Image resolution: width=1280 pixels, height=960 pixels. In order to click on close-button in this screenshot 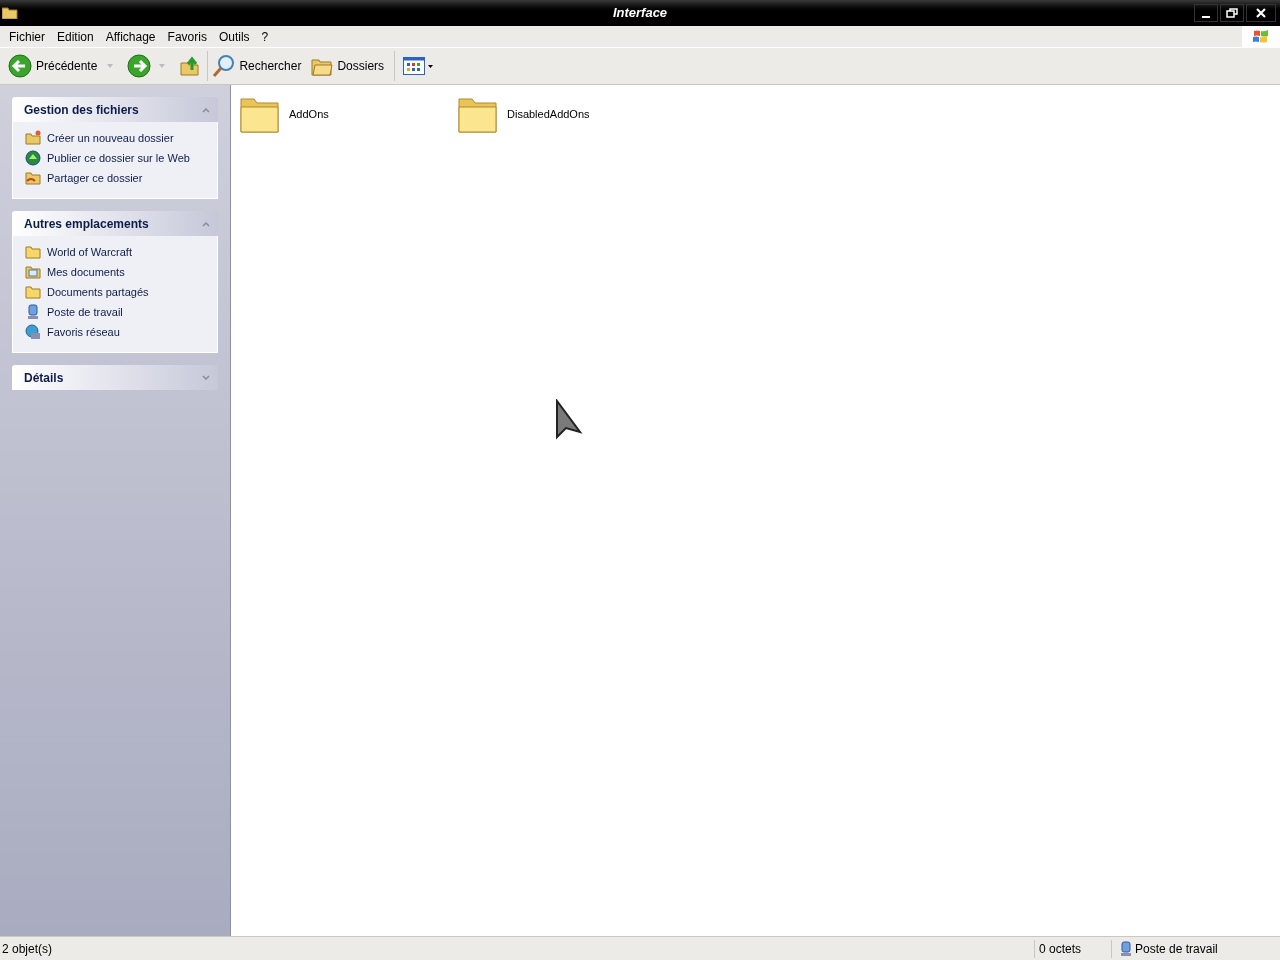, I will do `click(1261, 13)`.